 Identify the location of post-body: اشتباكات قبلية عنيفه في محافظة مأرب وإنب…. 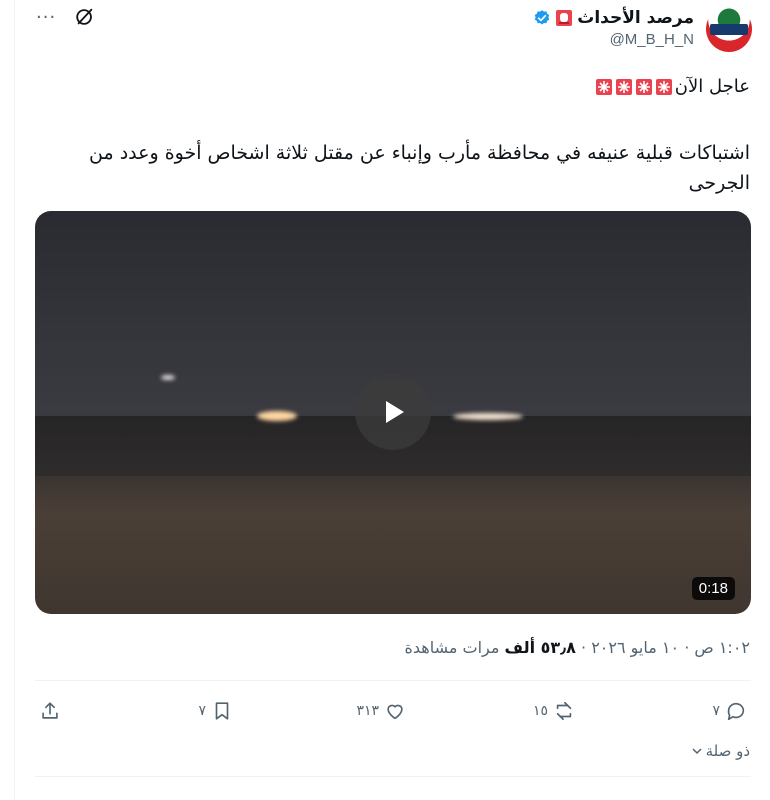
(419, 168).